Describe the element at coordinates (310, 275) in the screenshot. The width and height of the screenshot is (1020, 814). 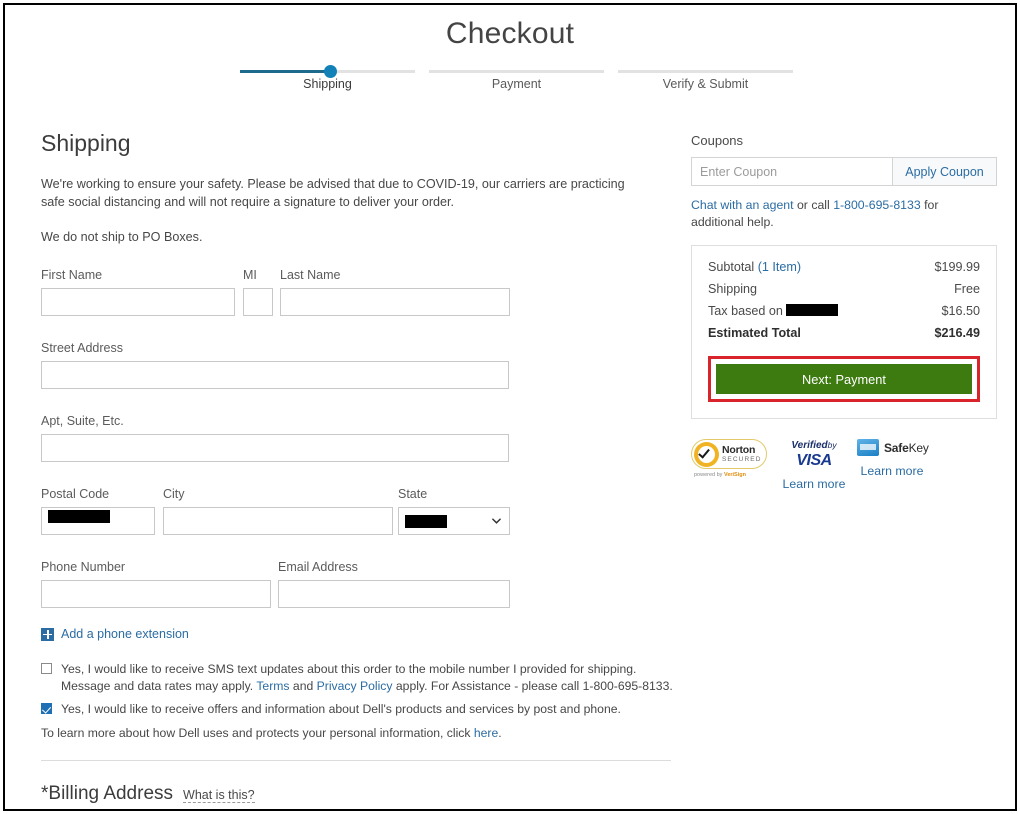
I see `last-name-label: Last Name` at that location.